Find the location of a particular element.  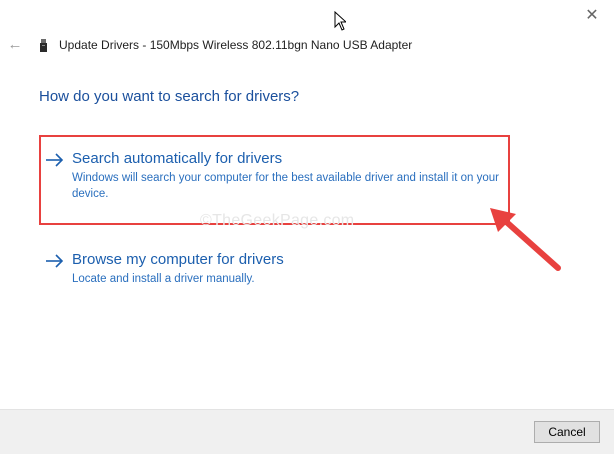

cancel-button: Cancel is located at coordinates (567, 432).